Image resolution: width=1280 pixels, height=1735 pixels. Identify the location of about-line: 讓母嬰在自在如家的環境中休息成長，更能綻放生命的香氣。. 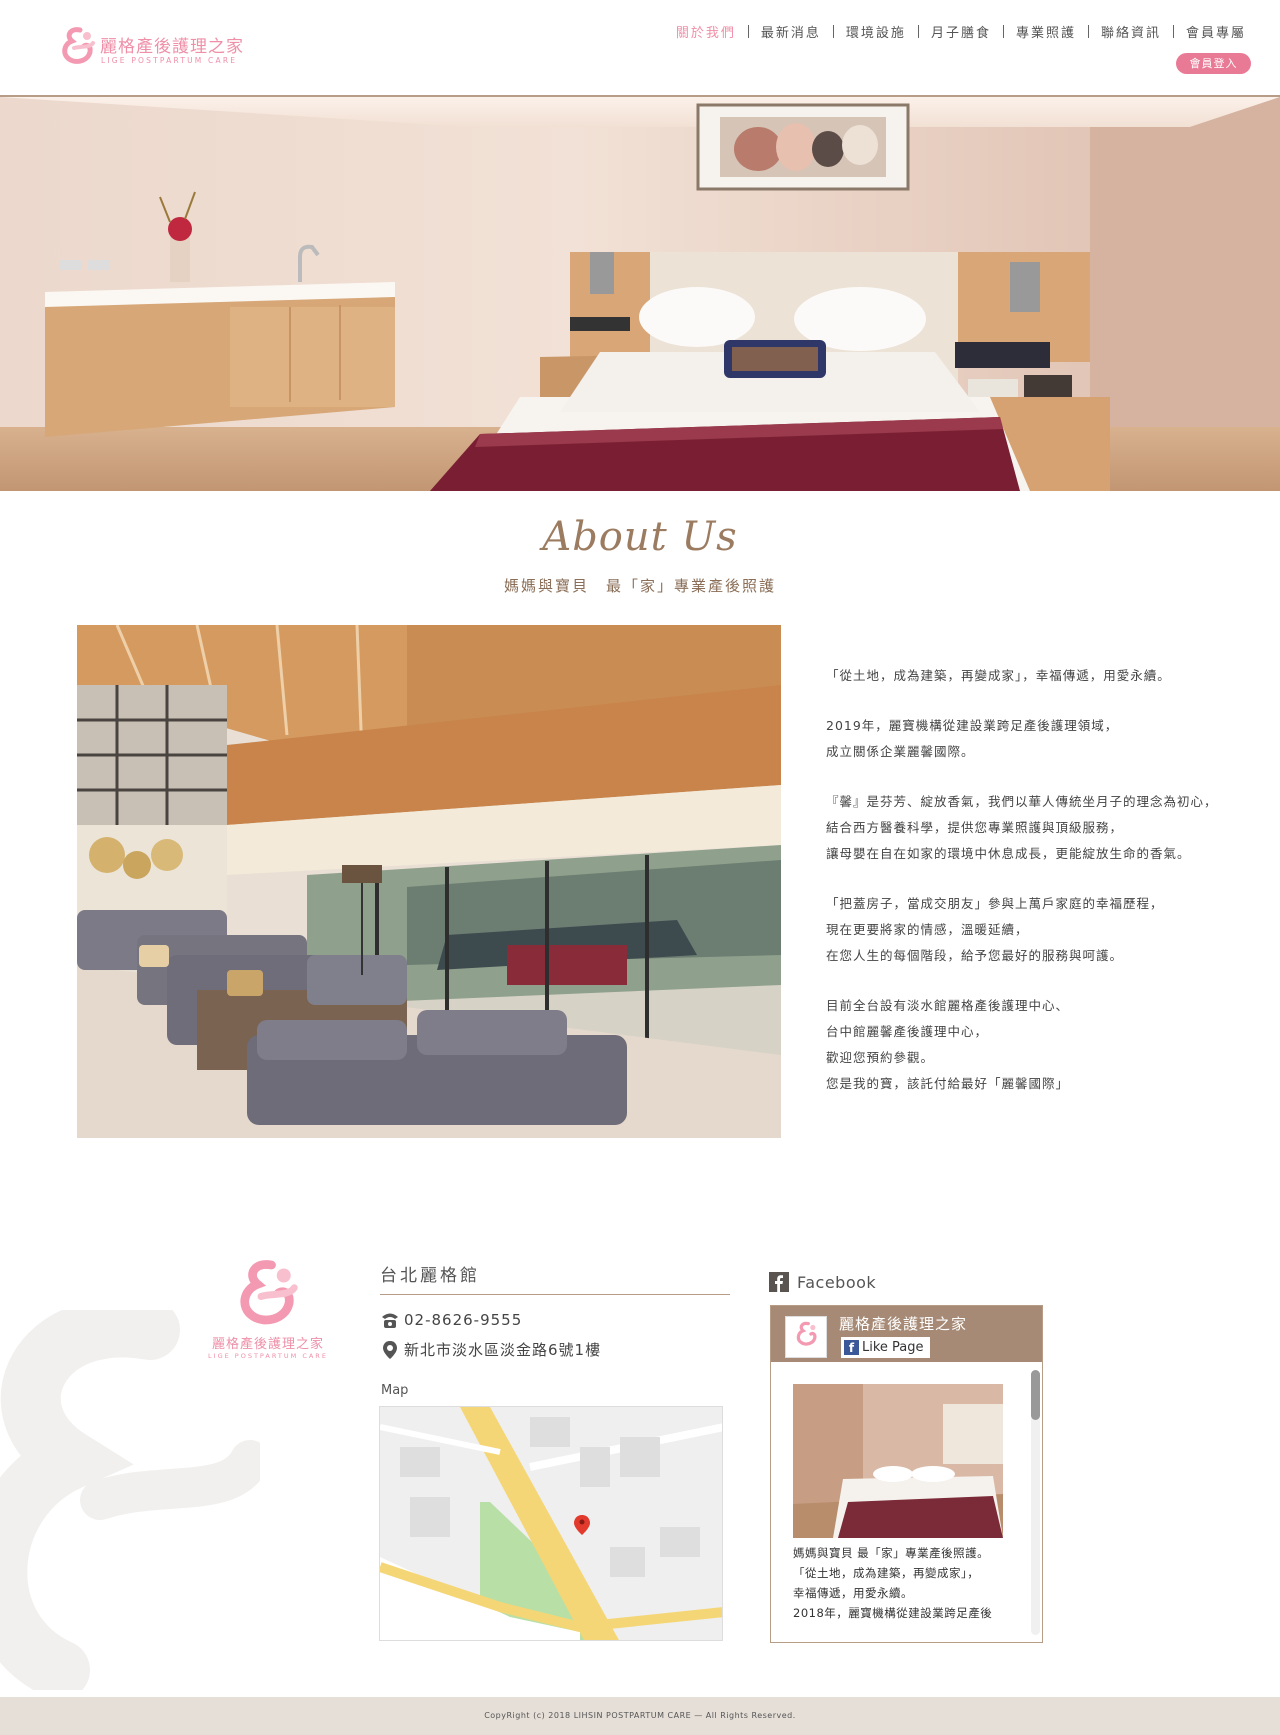
(1008, 853).